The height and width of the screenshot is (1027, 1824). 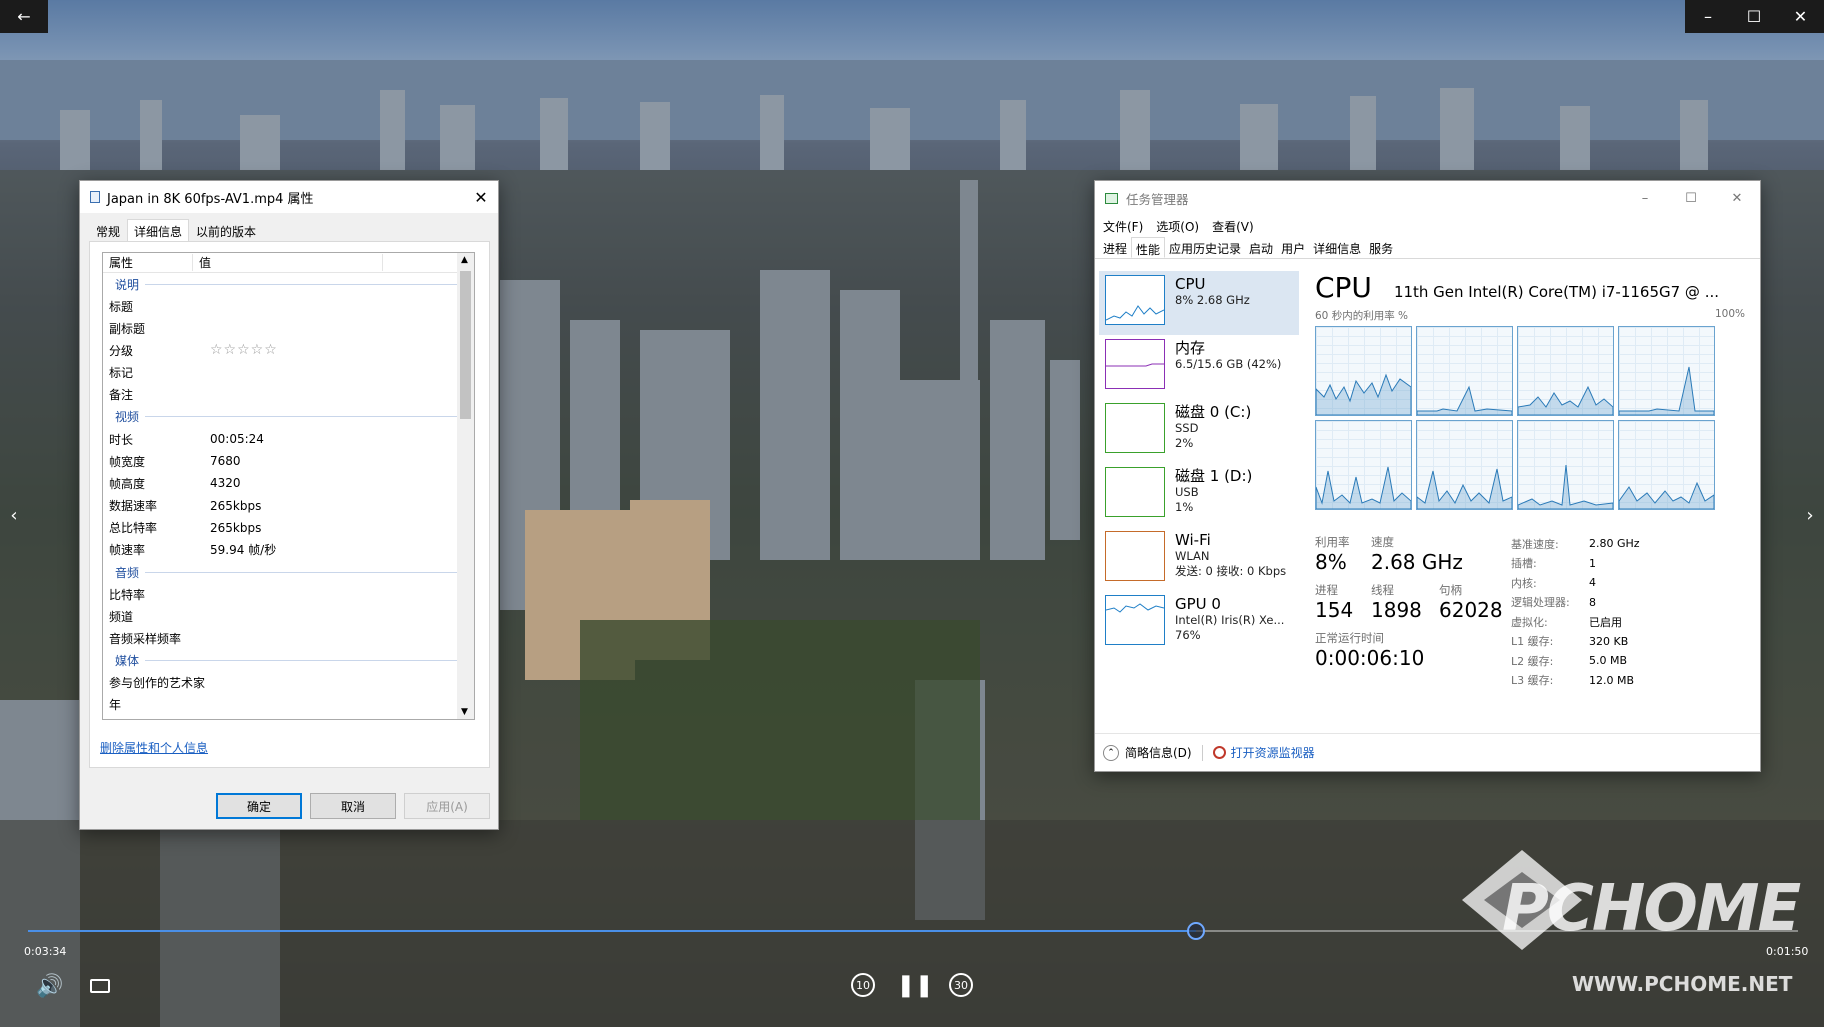 I want to click on sidebar-item-gpu: GPU 0 Intel(R) Iris(R) Xe... 76%, so click(x=1199, y=623).